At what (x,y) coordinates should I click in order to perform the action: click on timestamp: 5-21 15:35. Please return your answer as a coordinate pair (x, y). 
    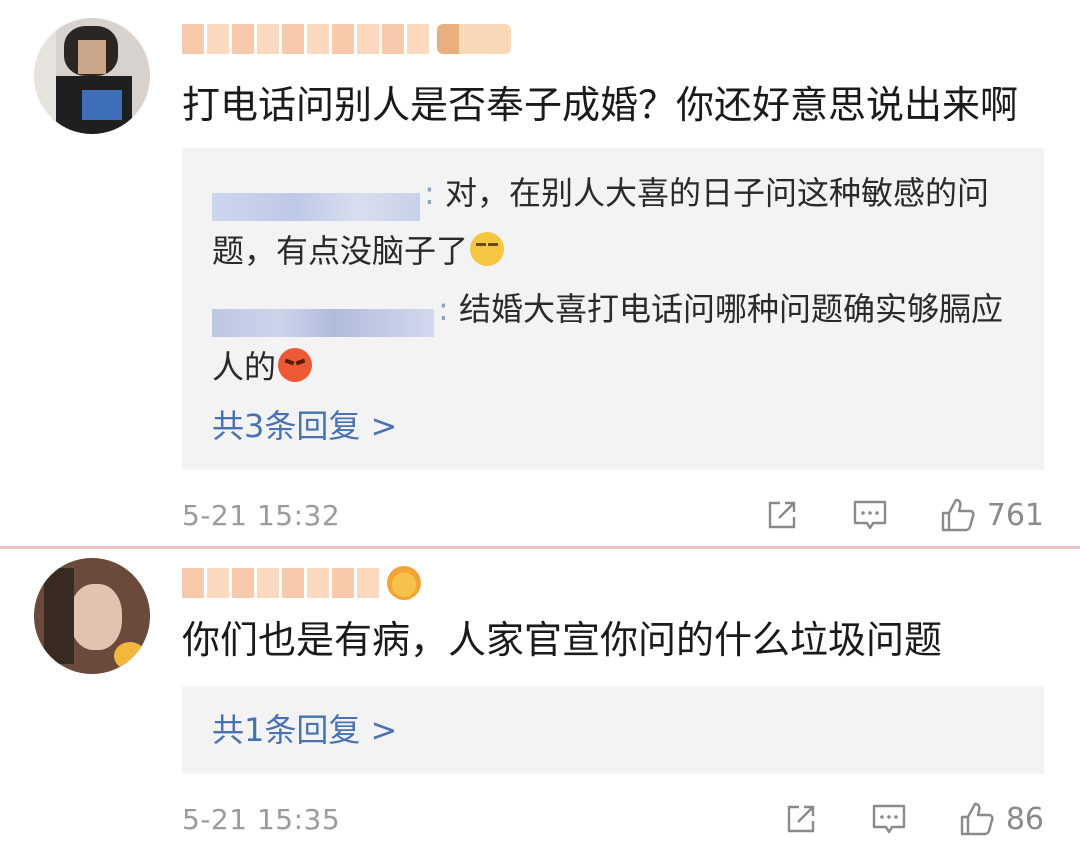
    Looking at the image, I should click on (261, 819).